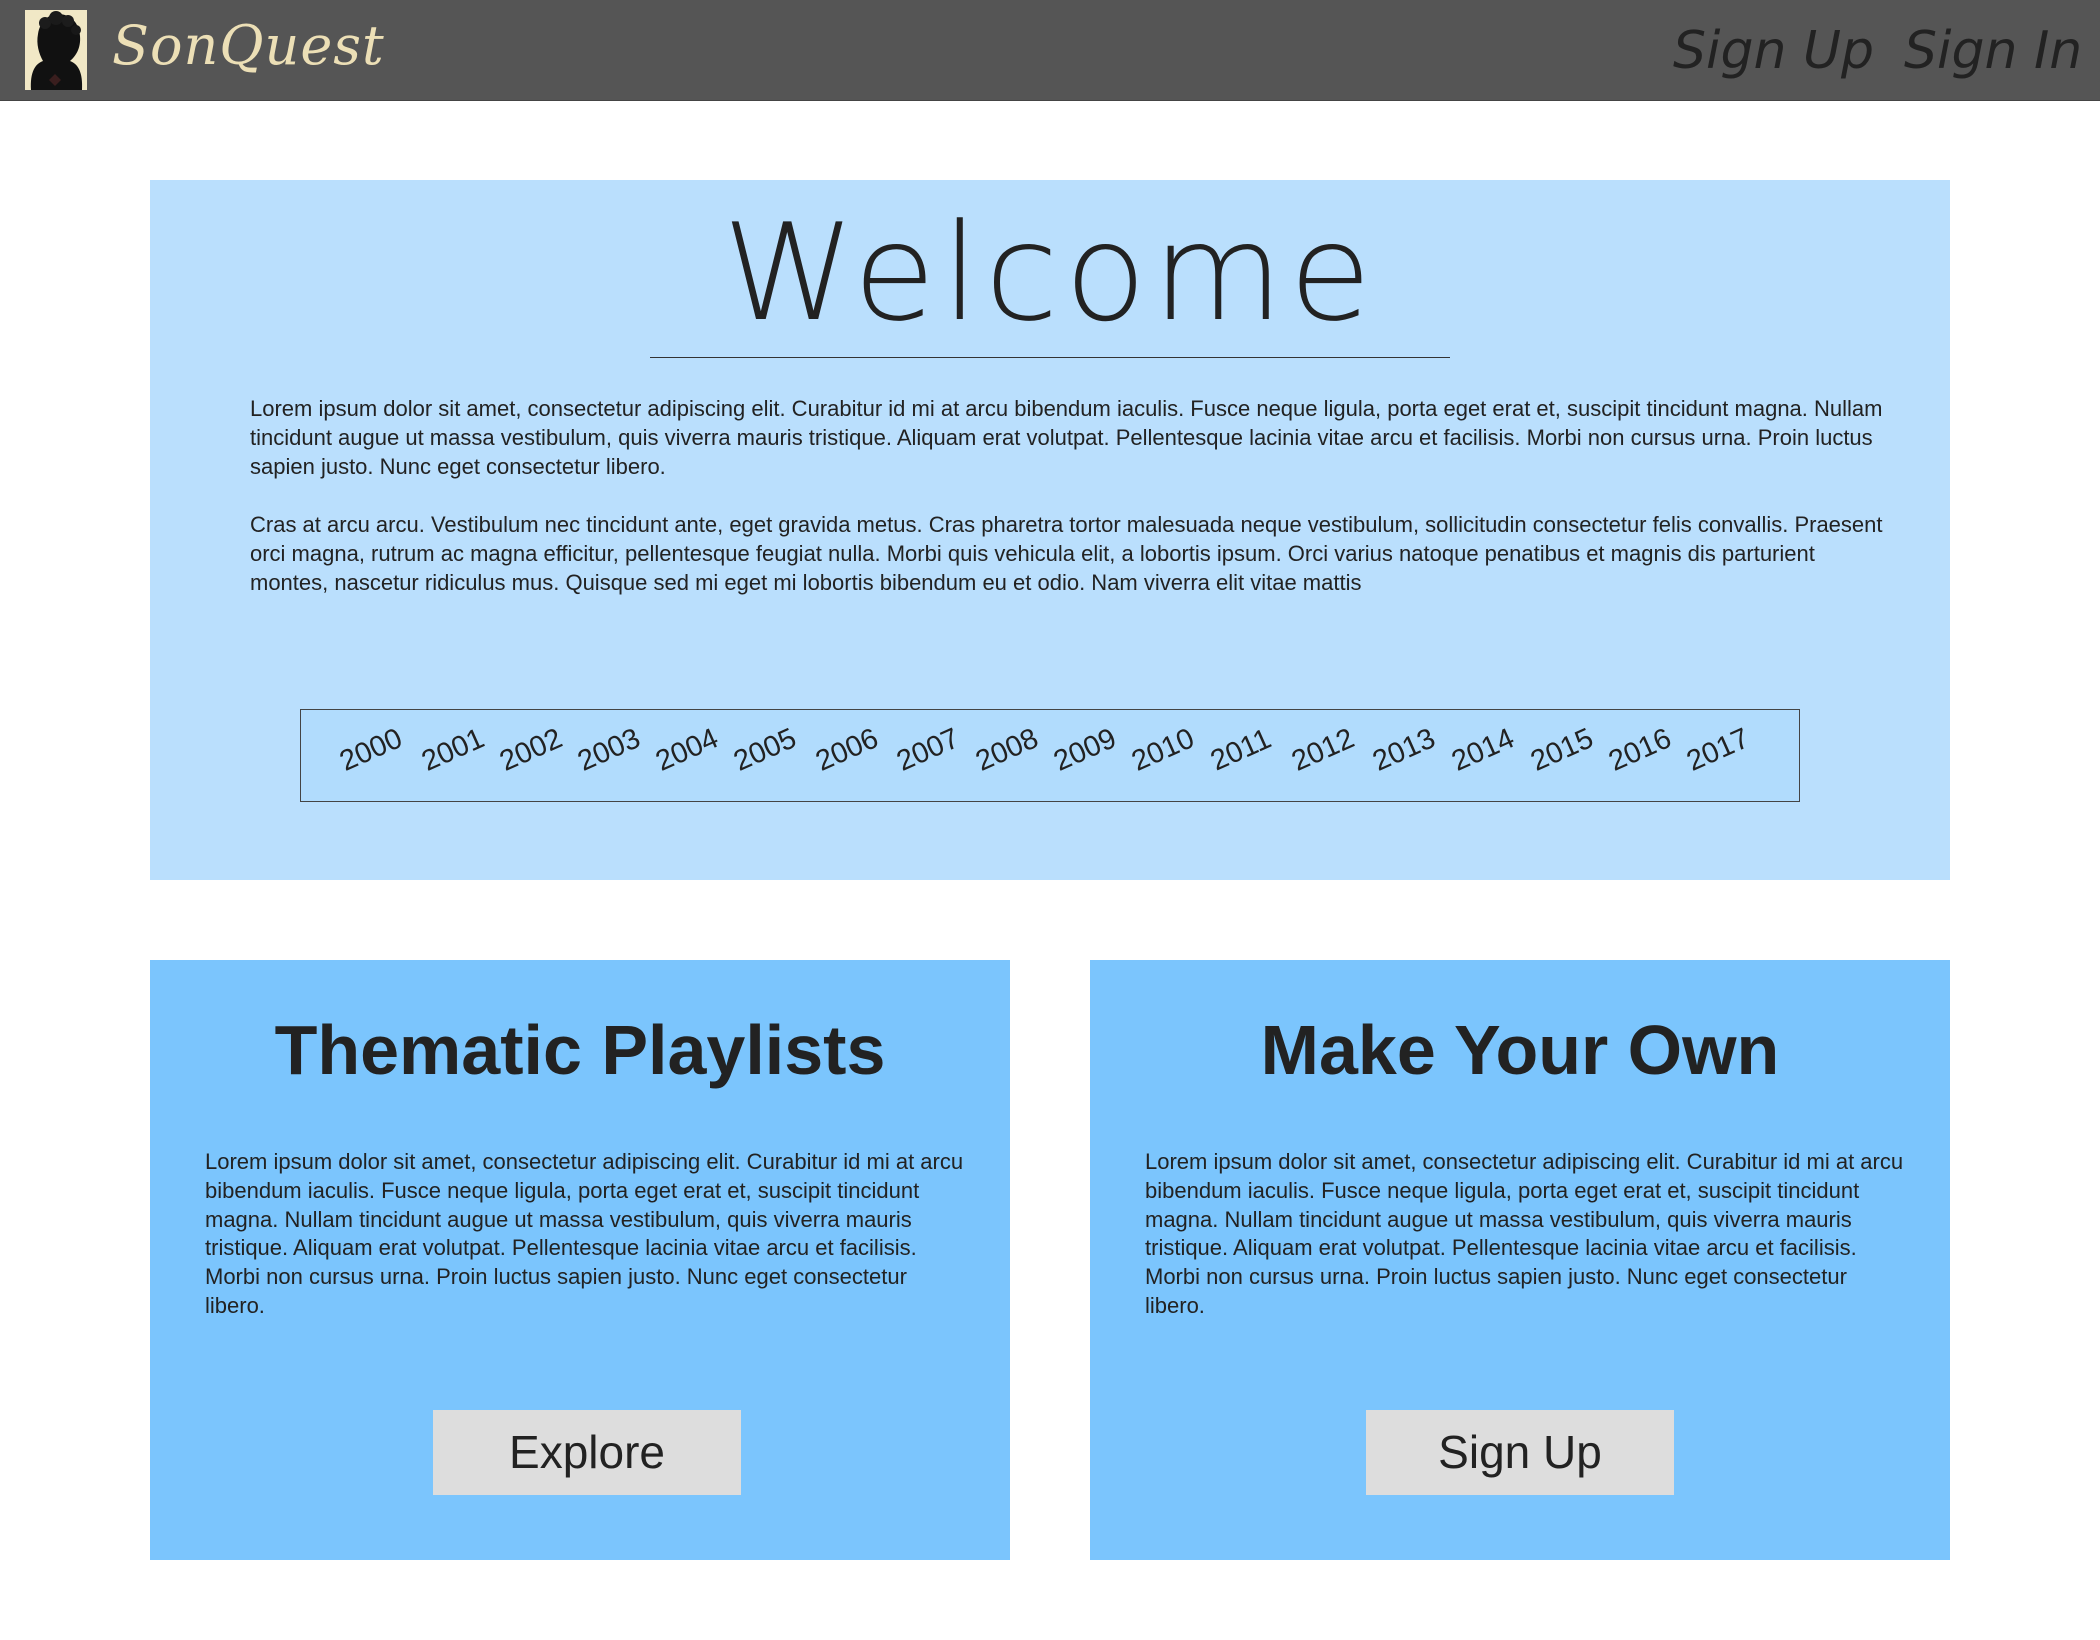 The image size is (2100, 1640). Describe the element at coordinates (1718, 749) in the screenshot. I see `year-2017-link: 2017` at that location.